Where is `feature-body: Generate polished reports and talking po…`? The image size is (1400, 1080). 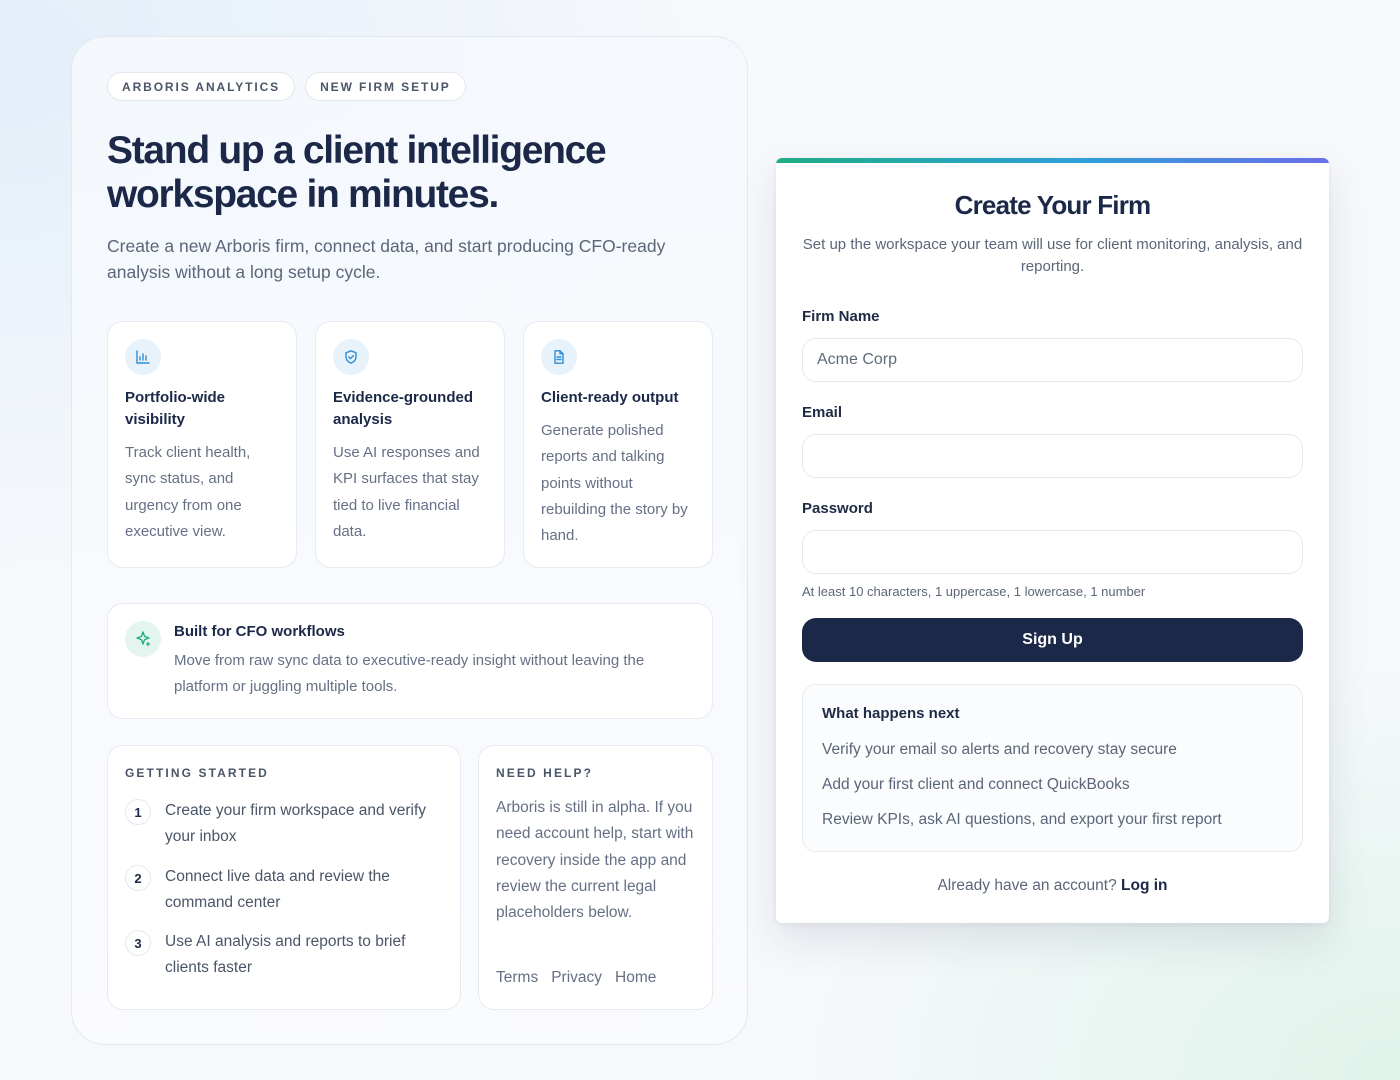
feature-body: Generate polished reports and talking po… is located at coordinates (614, 483).